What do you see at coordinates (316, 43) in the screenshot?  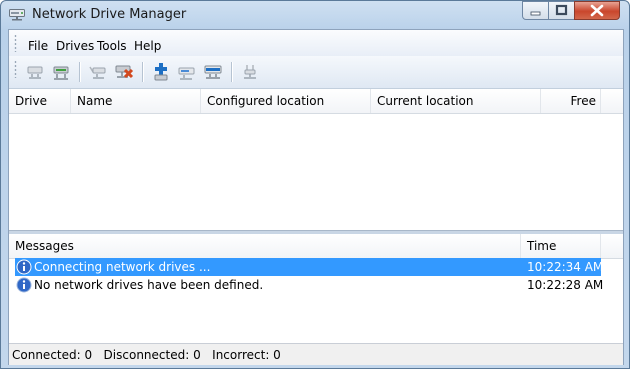 I see `menu-bar: File Drives Tools Help` at bounding box center [316, 43].